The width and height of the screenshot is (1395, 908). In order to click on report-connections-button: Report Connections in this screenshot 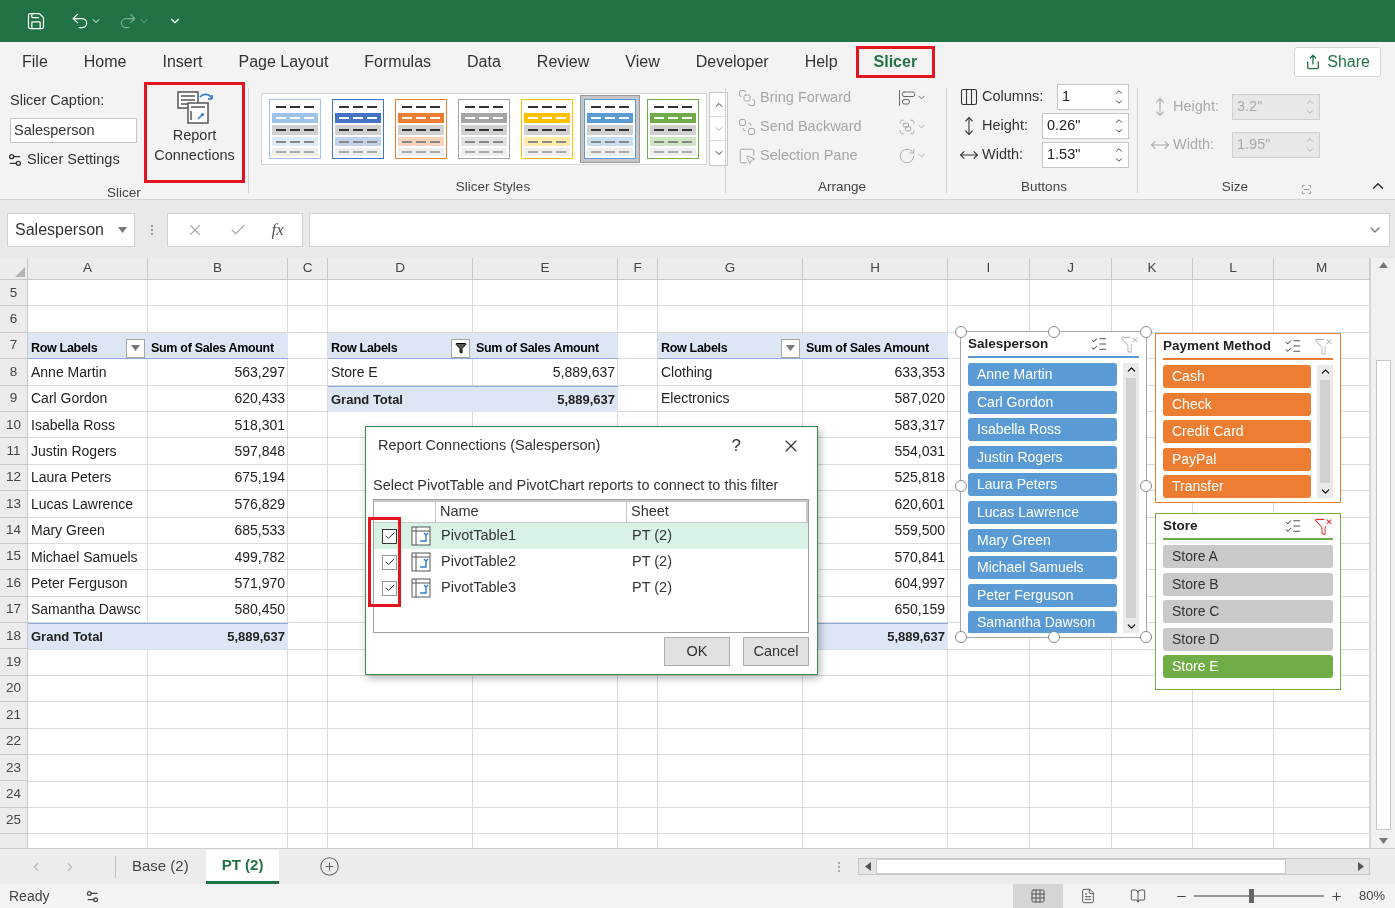, I will do `click(194, 132)`.